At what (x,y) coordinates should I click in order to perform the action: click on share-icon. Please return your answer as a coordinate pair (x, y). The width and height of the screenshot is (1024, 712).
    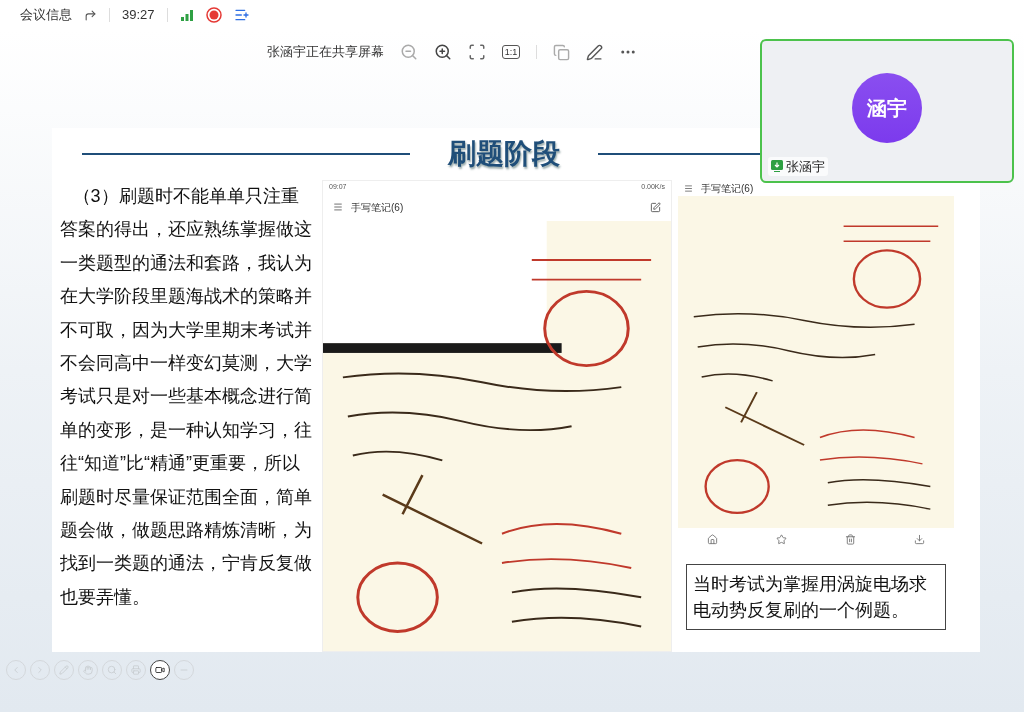
    Looking at the image, I should click on (90, 15).